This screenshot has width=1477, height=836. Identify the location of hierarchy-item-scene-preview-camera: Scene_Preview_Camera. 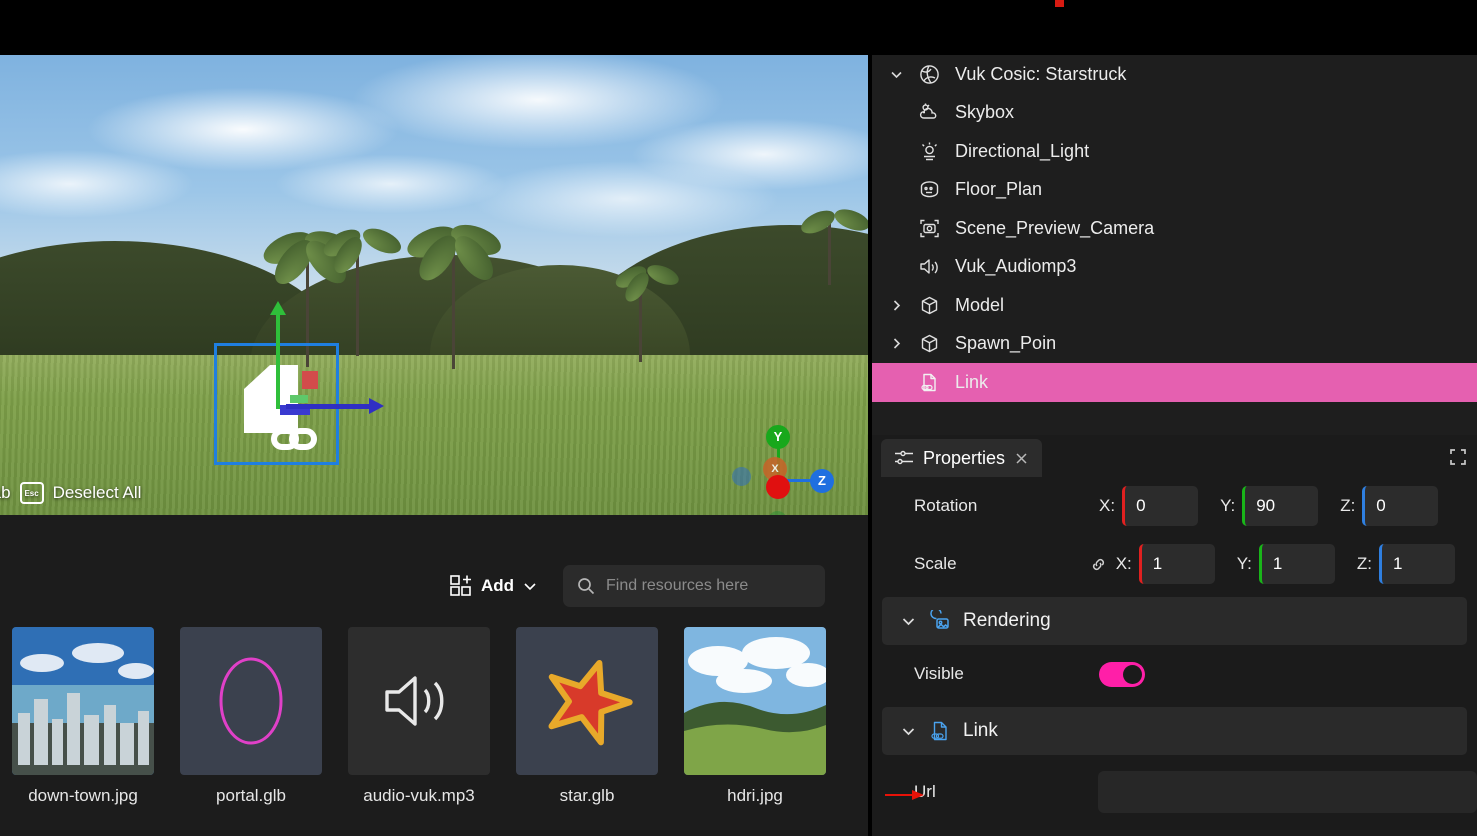
(1174, 228).